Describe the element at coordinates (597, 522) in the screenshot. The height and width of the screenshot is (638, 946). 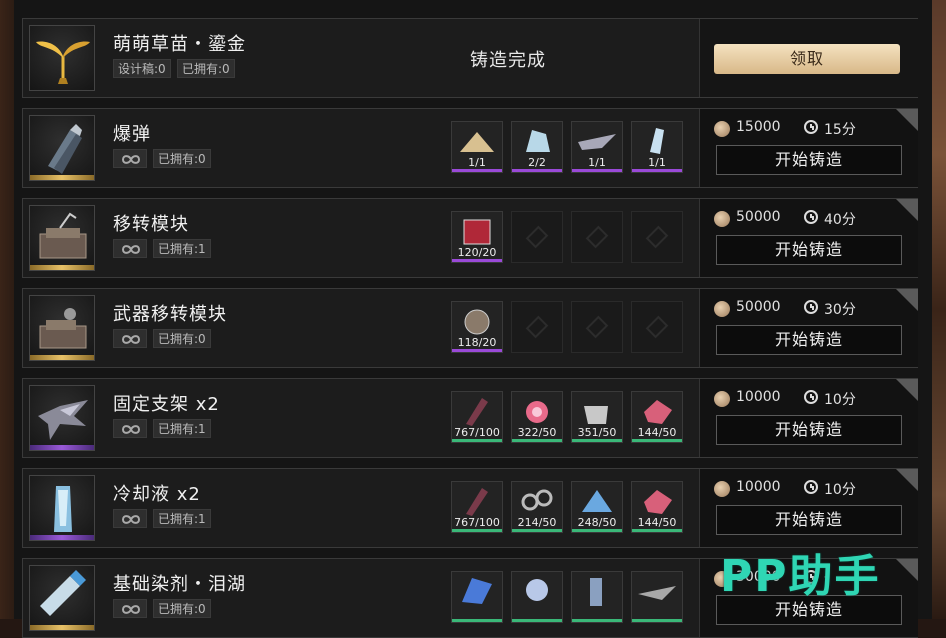
I see `material-count: 248/50` at that location.